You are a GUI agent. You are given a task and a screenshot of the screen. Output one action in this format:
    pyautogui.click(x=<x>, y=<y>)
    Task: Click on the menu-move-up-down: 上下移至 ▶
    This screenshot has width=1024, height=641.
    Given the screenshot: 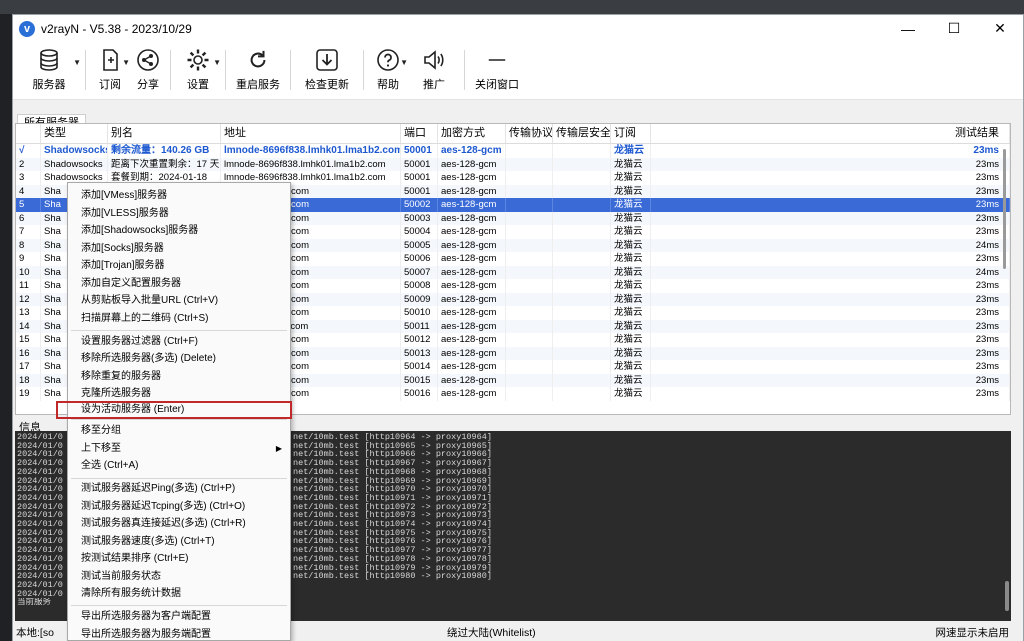 What is the action you would take?
    pyautogui.click(x=179, y=449)
    